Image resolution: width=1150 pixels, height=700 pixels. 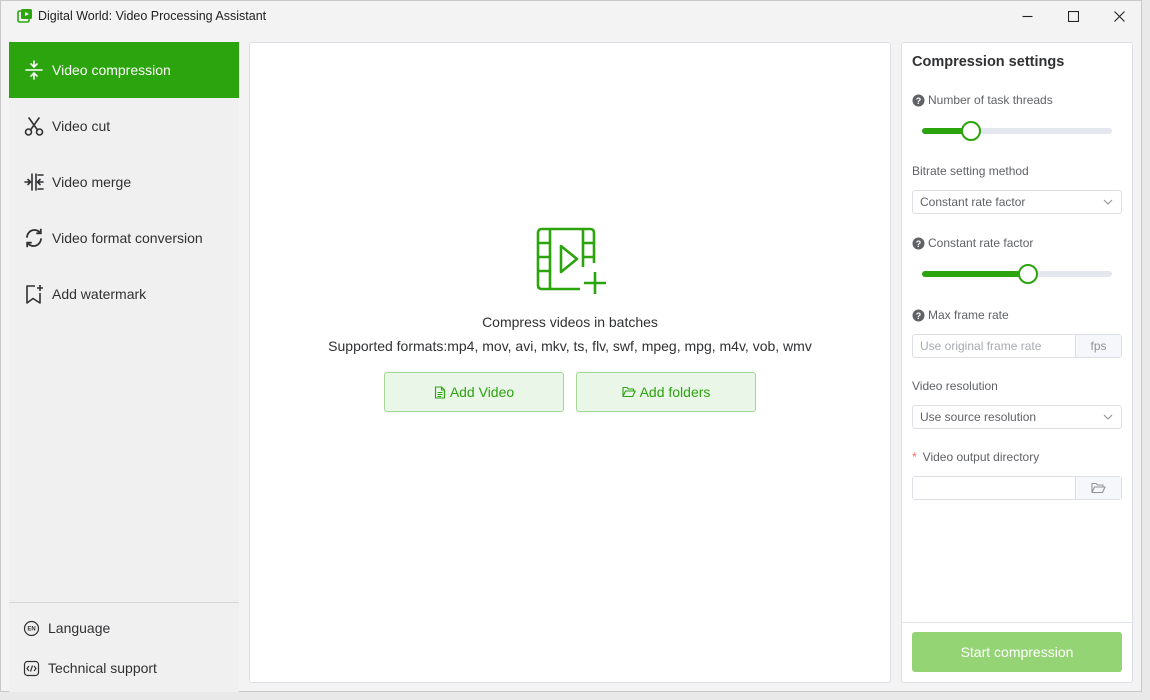 I want to click on sidebar-item-video-merge: Video merge, so click(x=124, y=182).